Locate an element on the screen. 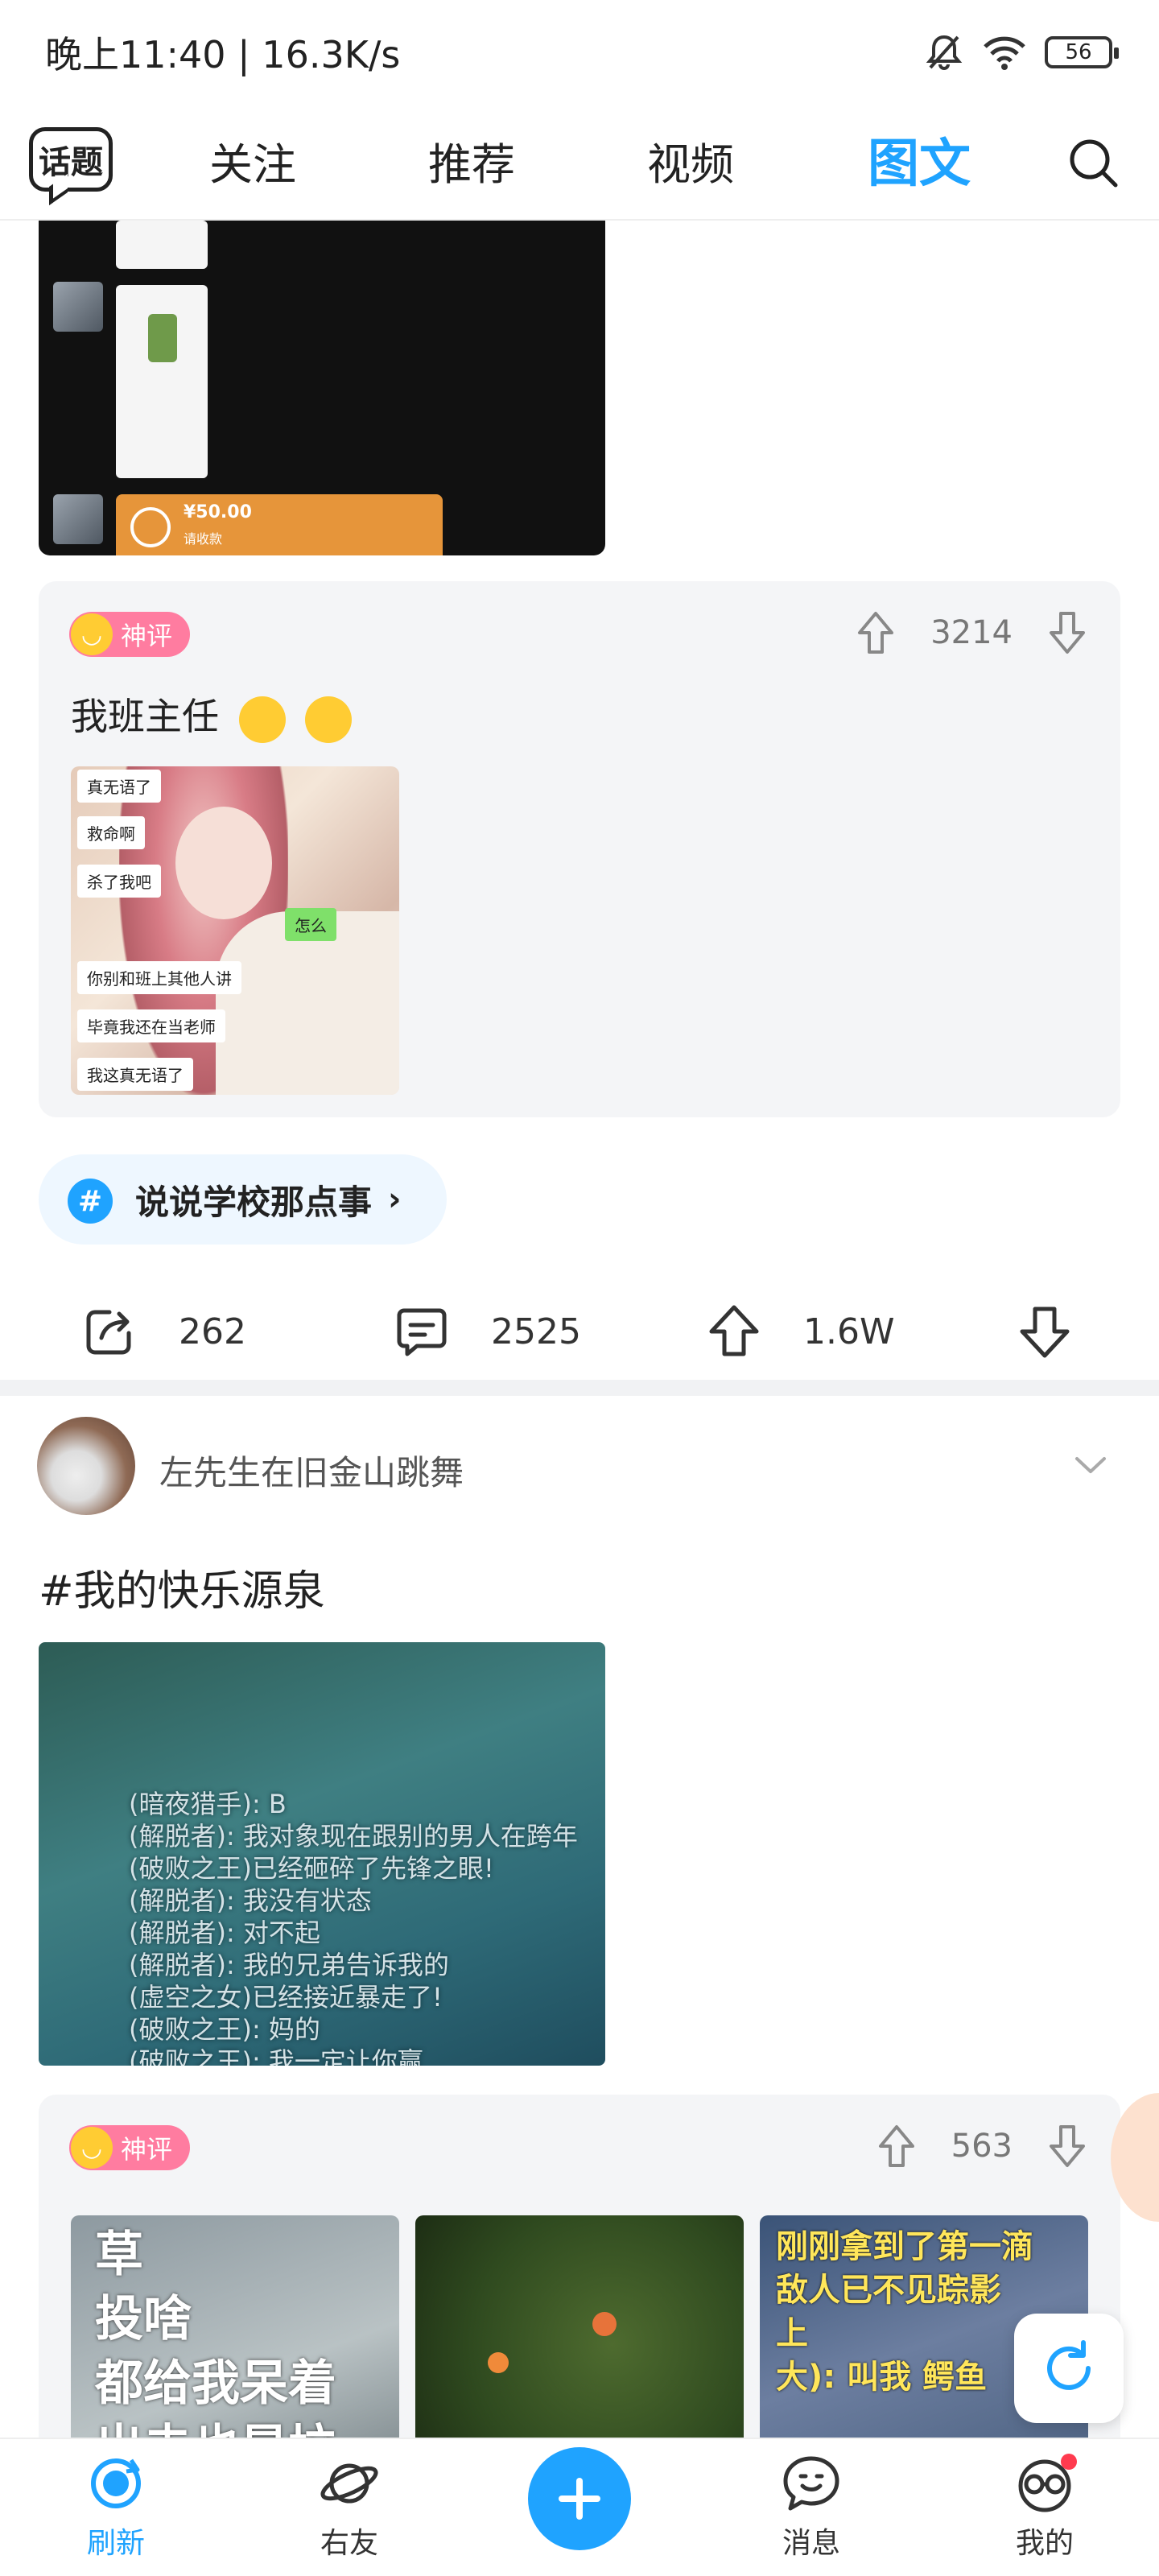 The image size is (1159, 2576). topic-label: 说说学校那点事 is located at coordinates (254, 1202).